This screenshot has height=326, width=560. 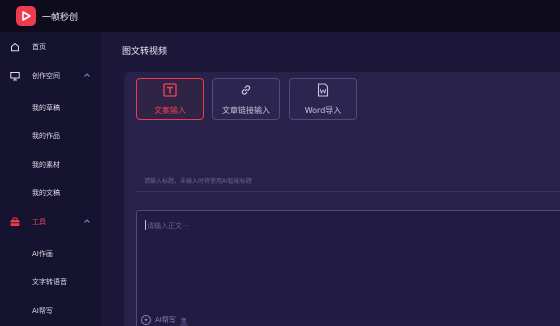 I want to click on sidebar-item-label: 我的素材, so click(x=46, y=165).